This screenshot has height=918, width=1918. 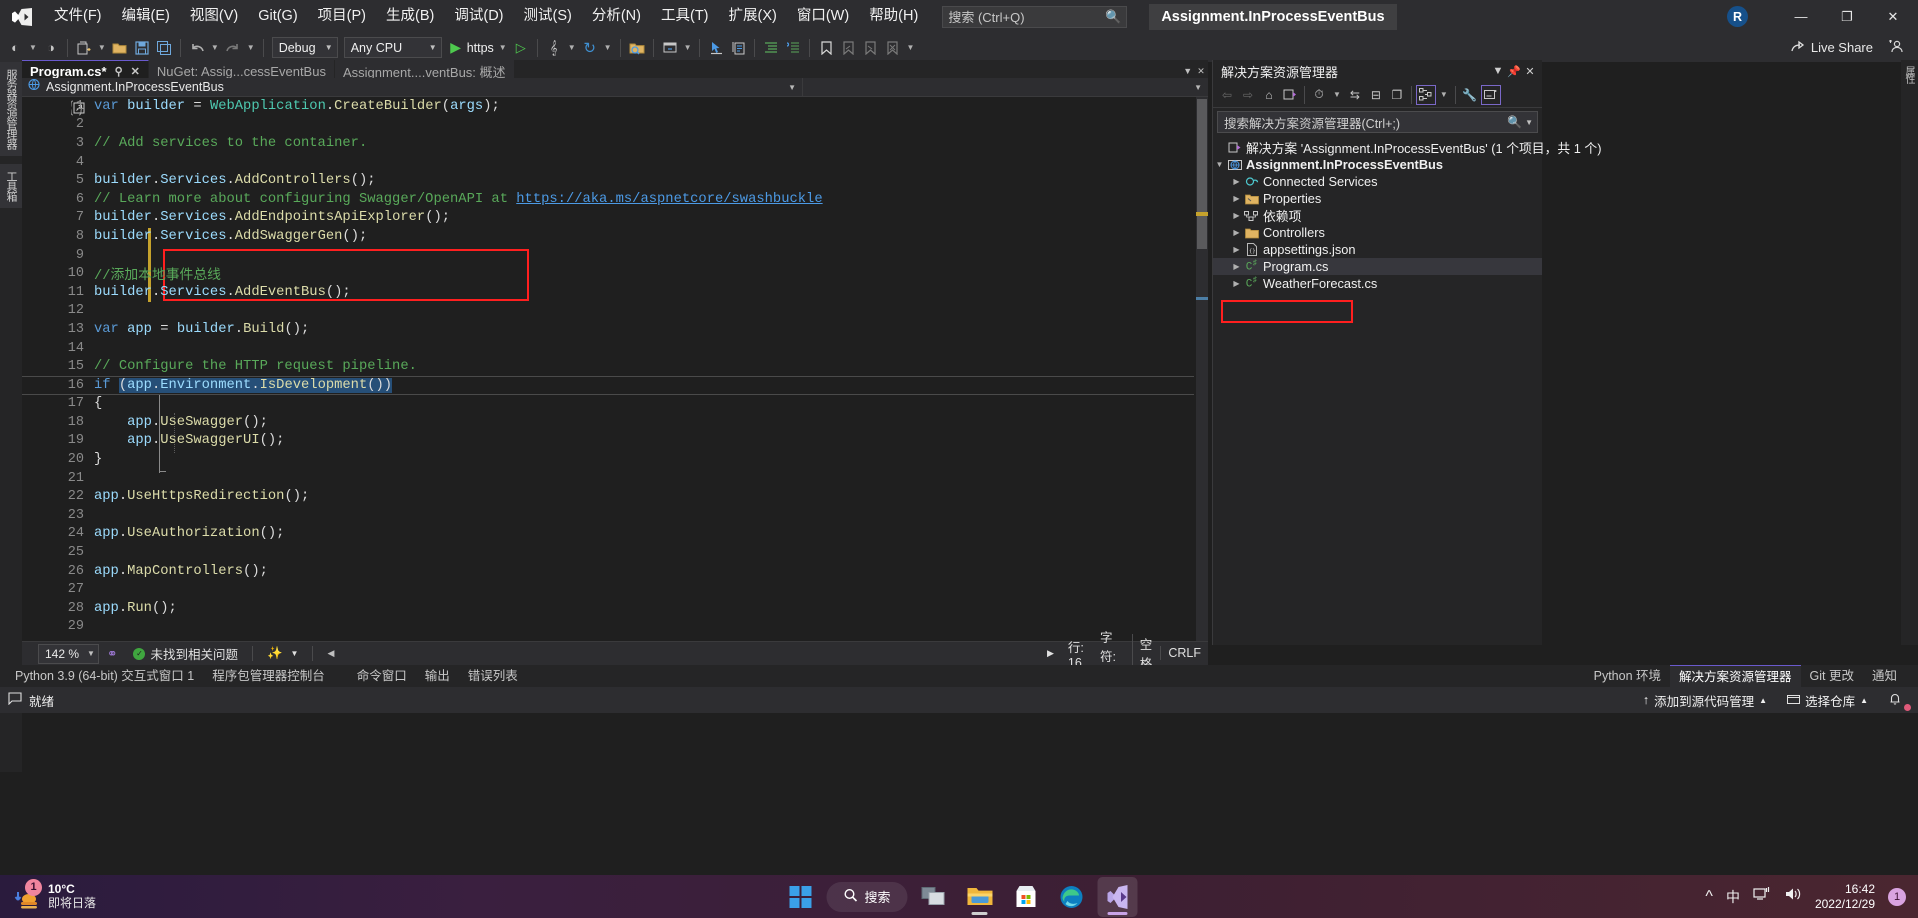 What do you see at coordinates (15, 48) in the screenshot?
I see `navigate-backward-icon: ◐` at bounding box center [15, 48].